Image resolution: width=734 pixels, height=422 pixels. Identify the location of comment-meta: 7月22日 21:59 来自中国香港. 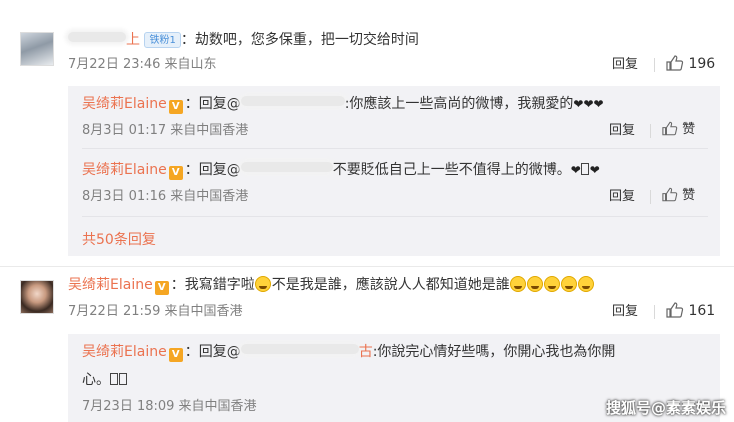
(155, 311).